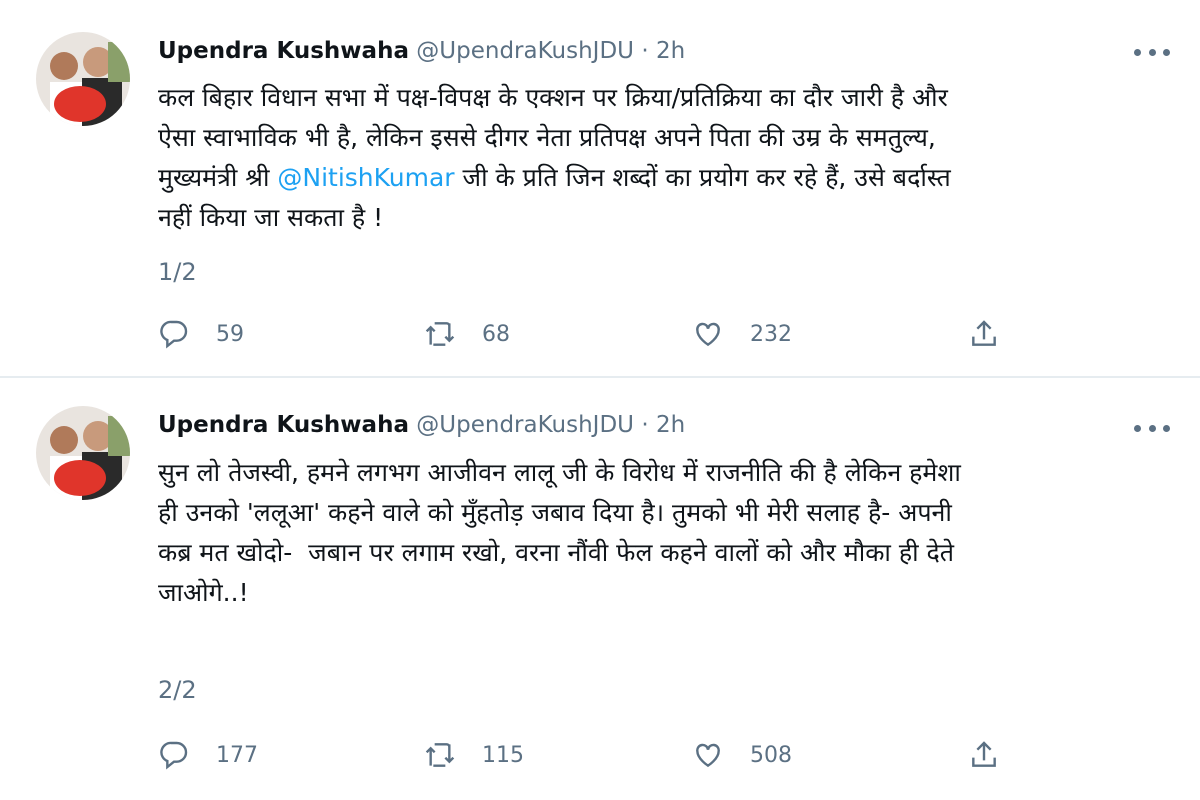 This screenshot has height=800, width=1200. What do you see at coordinates (237, 755) in the screenshot?
I see `reply-count: 177` at bounding box center [237, 755].